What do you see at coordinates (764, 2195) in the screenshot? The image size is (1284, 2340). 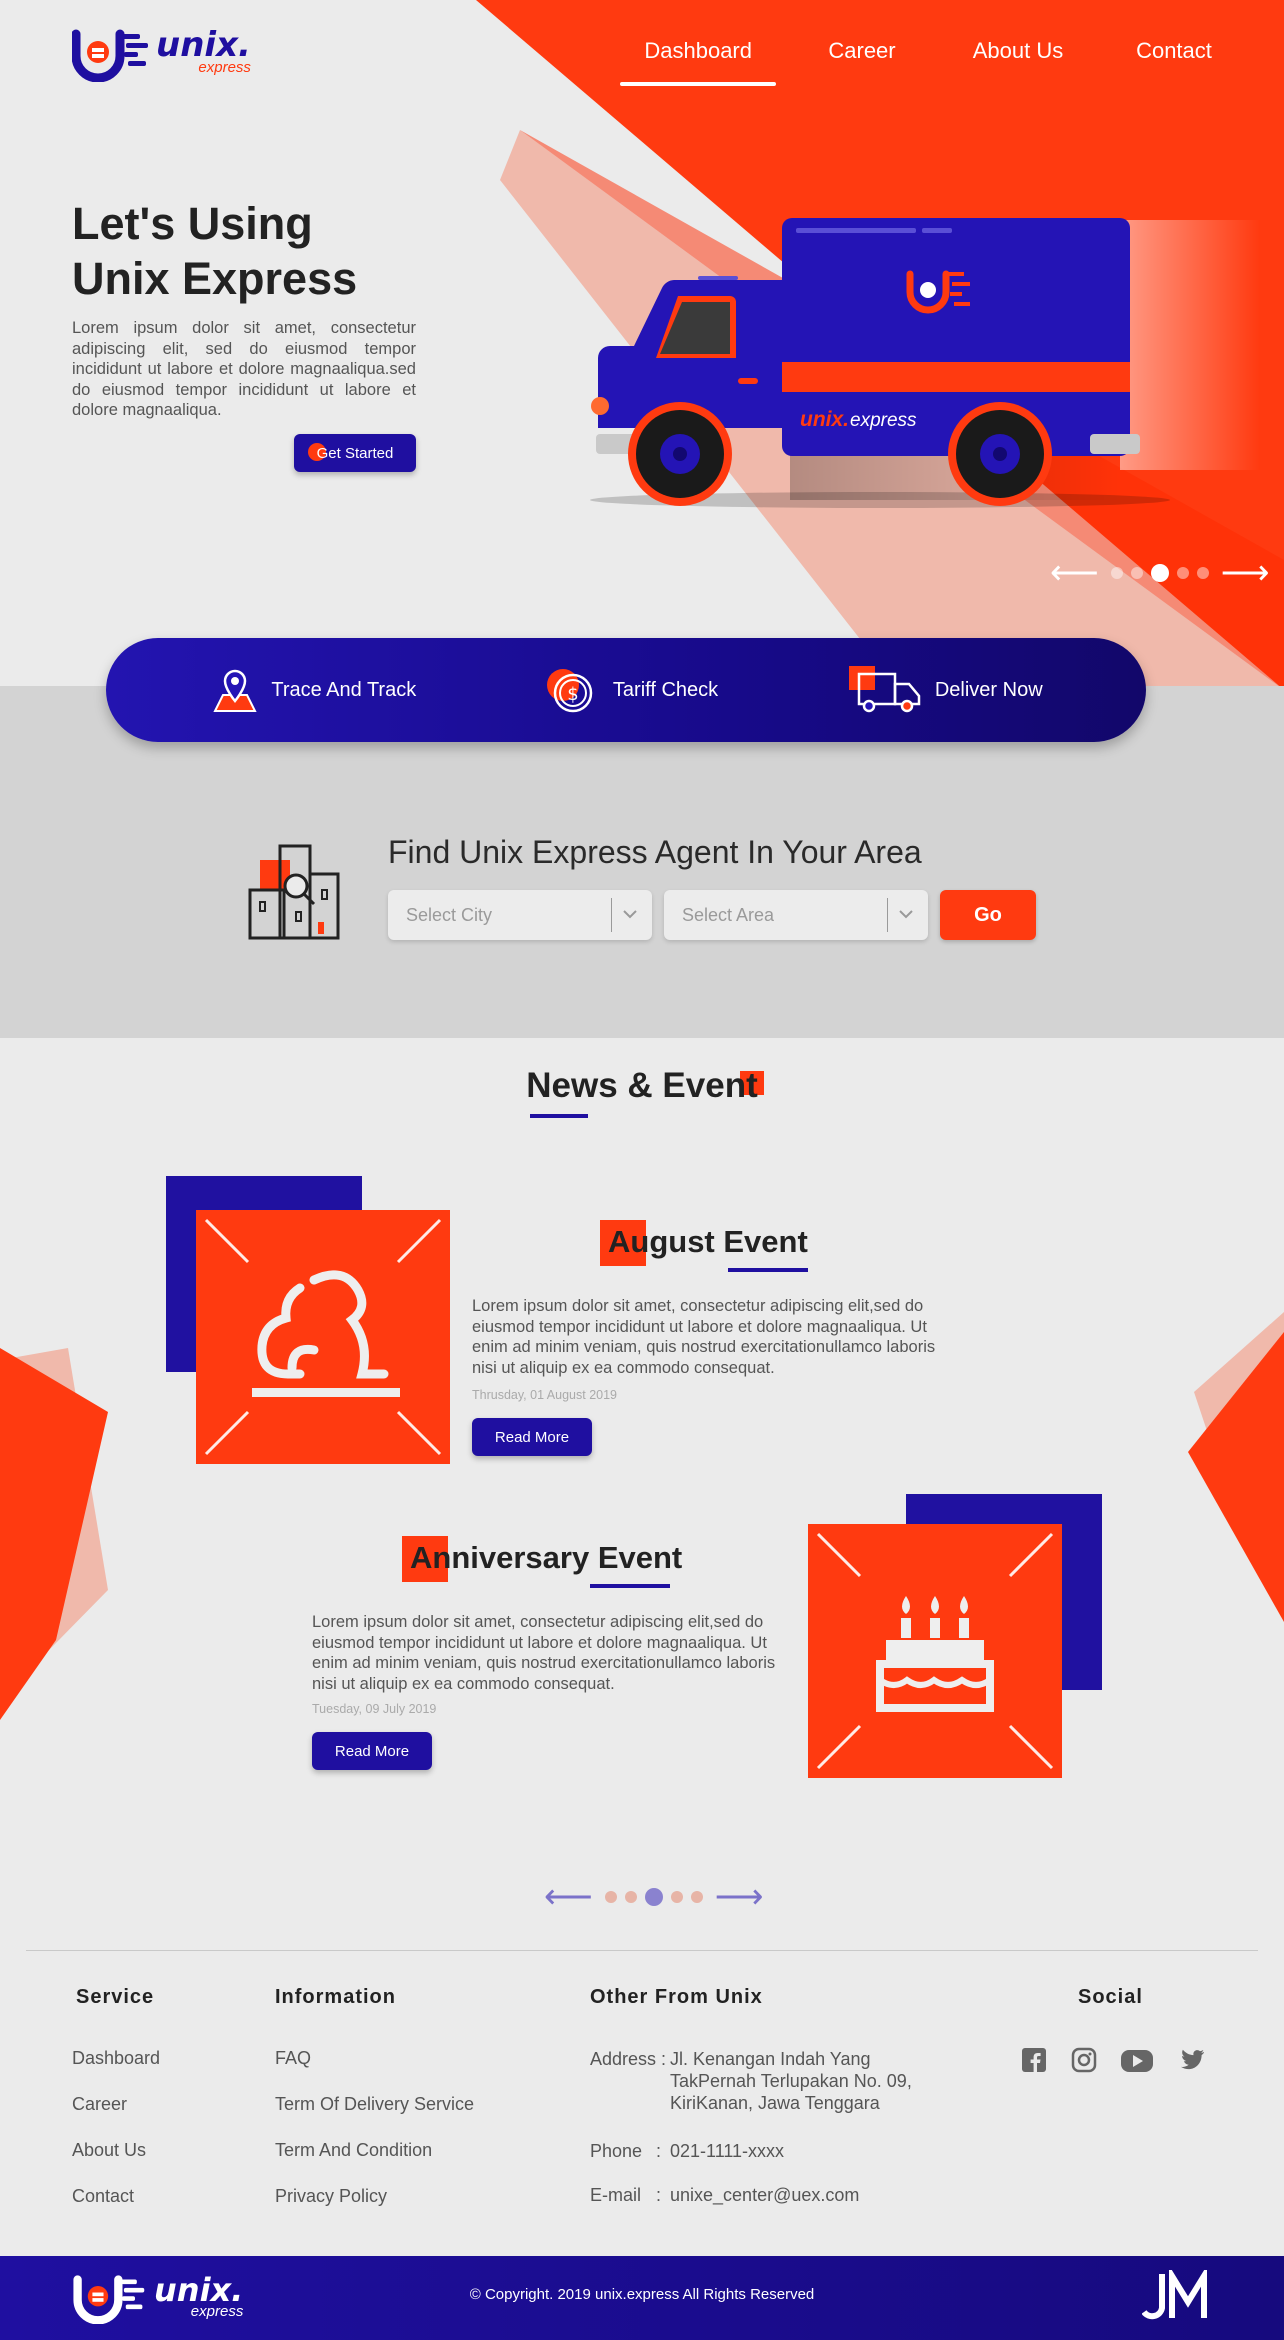 I see `email-value: unixe_center@uex.com` at bounding box center [764, 2195].